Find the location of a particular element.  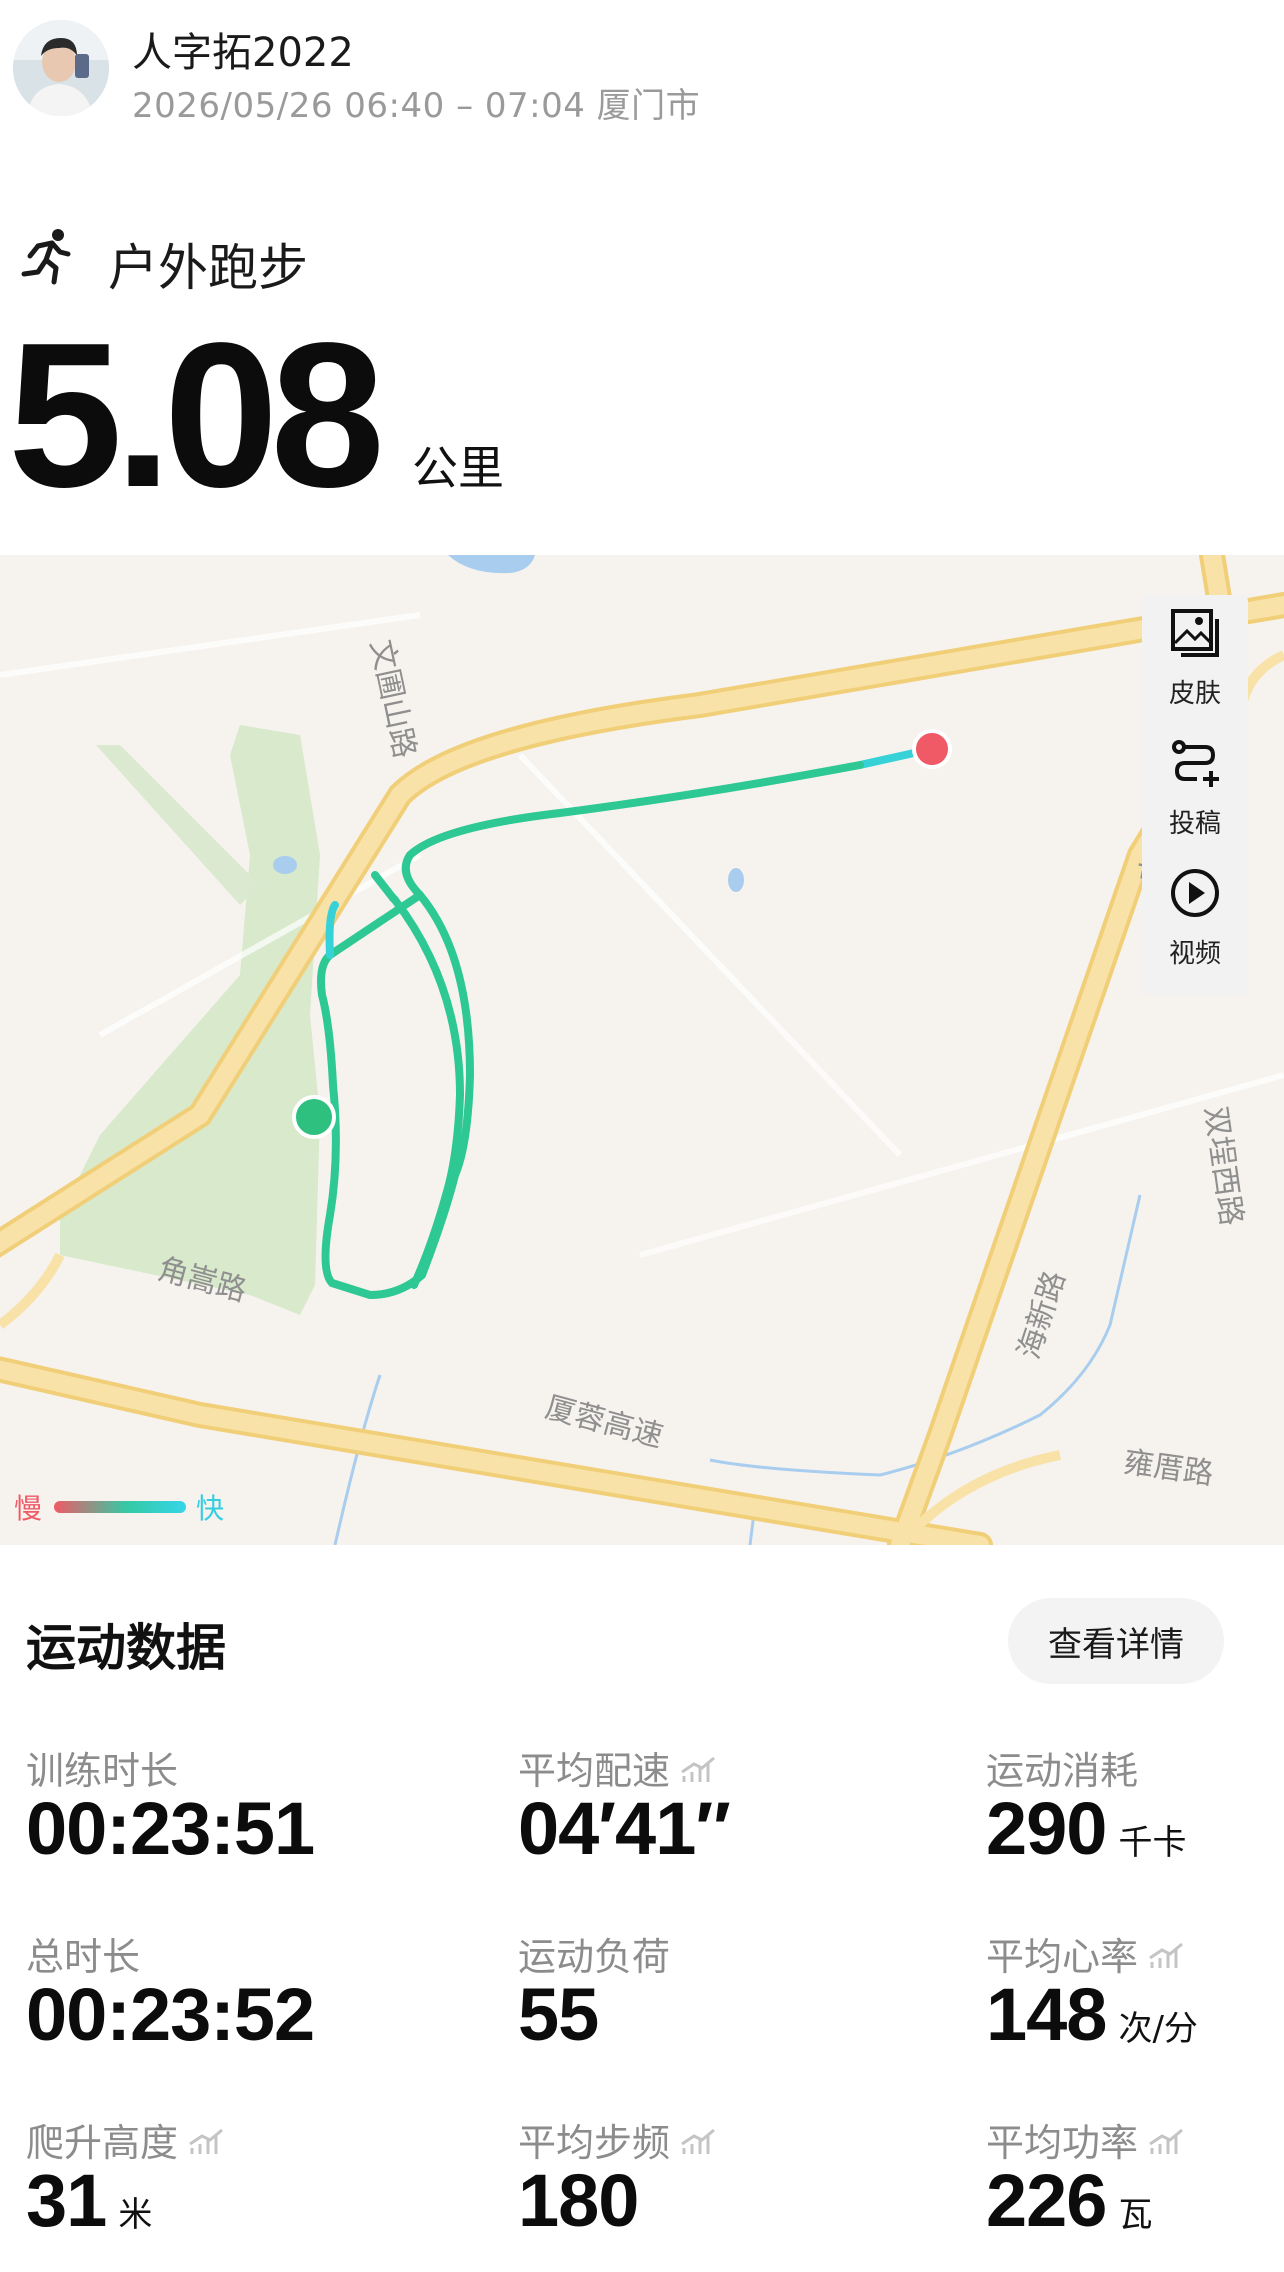

skin-tool-label: 皮肤 is located at coordinates (1194, 694).